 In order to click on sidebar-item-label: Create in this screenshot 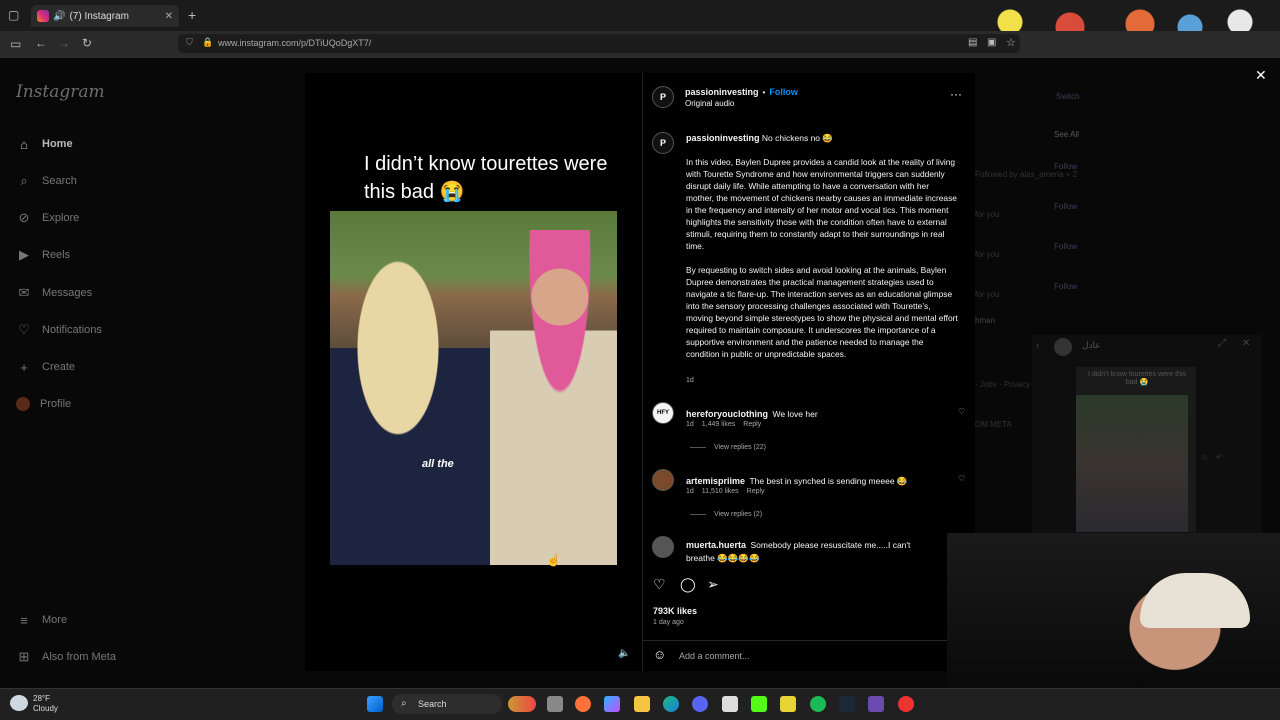, I will do `click(59, 367)`.